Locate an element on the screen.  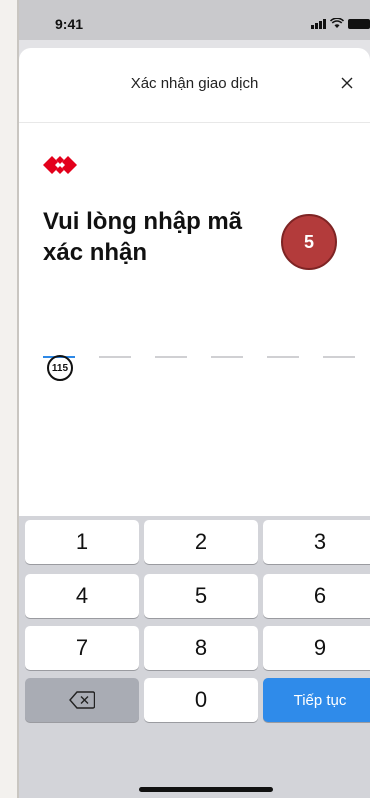
sheet-header: Xác nhận giao dịch is located at coordinates (194, 85).